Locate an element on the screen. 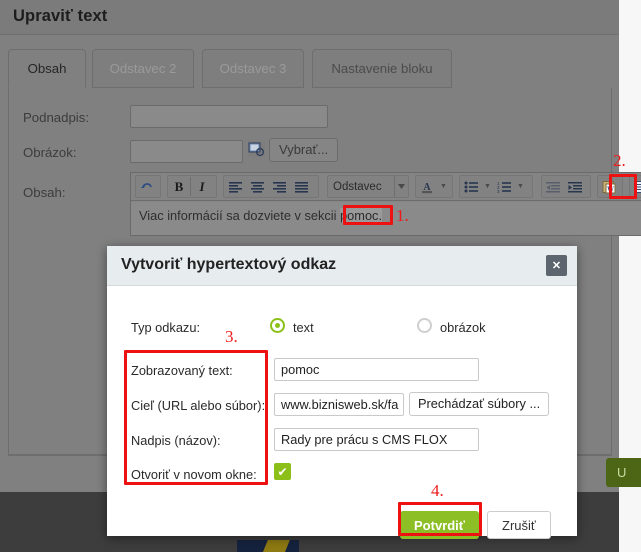  outdent-icon is located at coordinates (553, 186).